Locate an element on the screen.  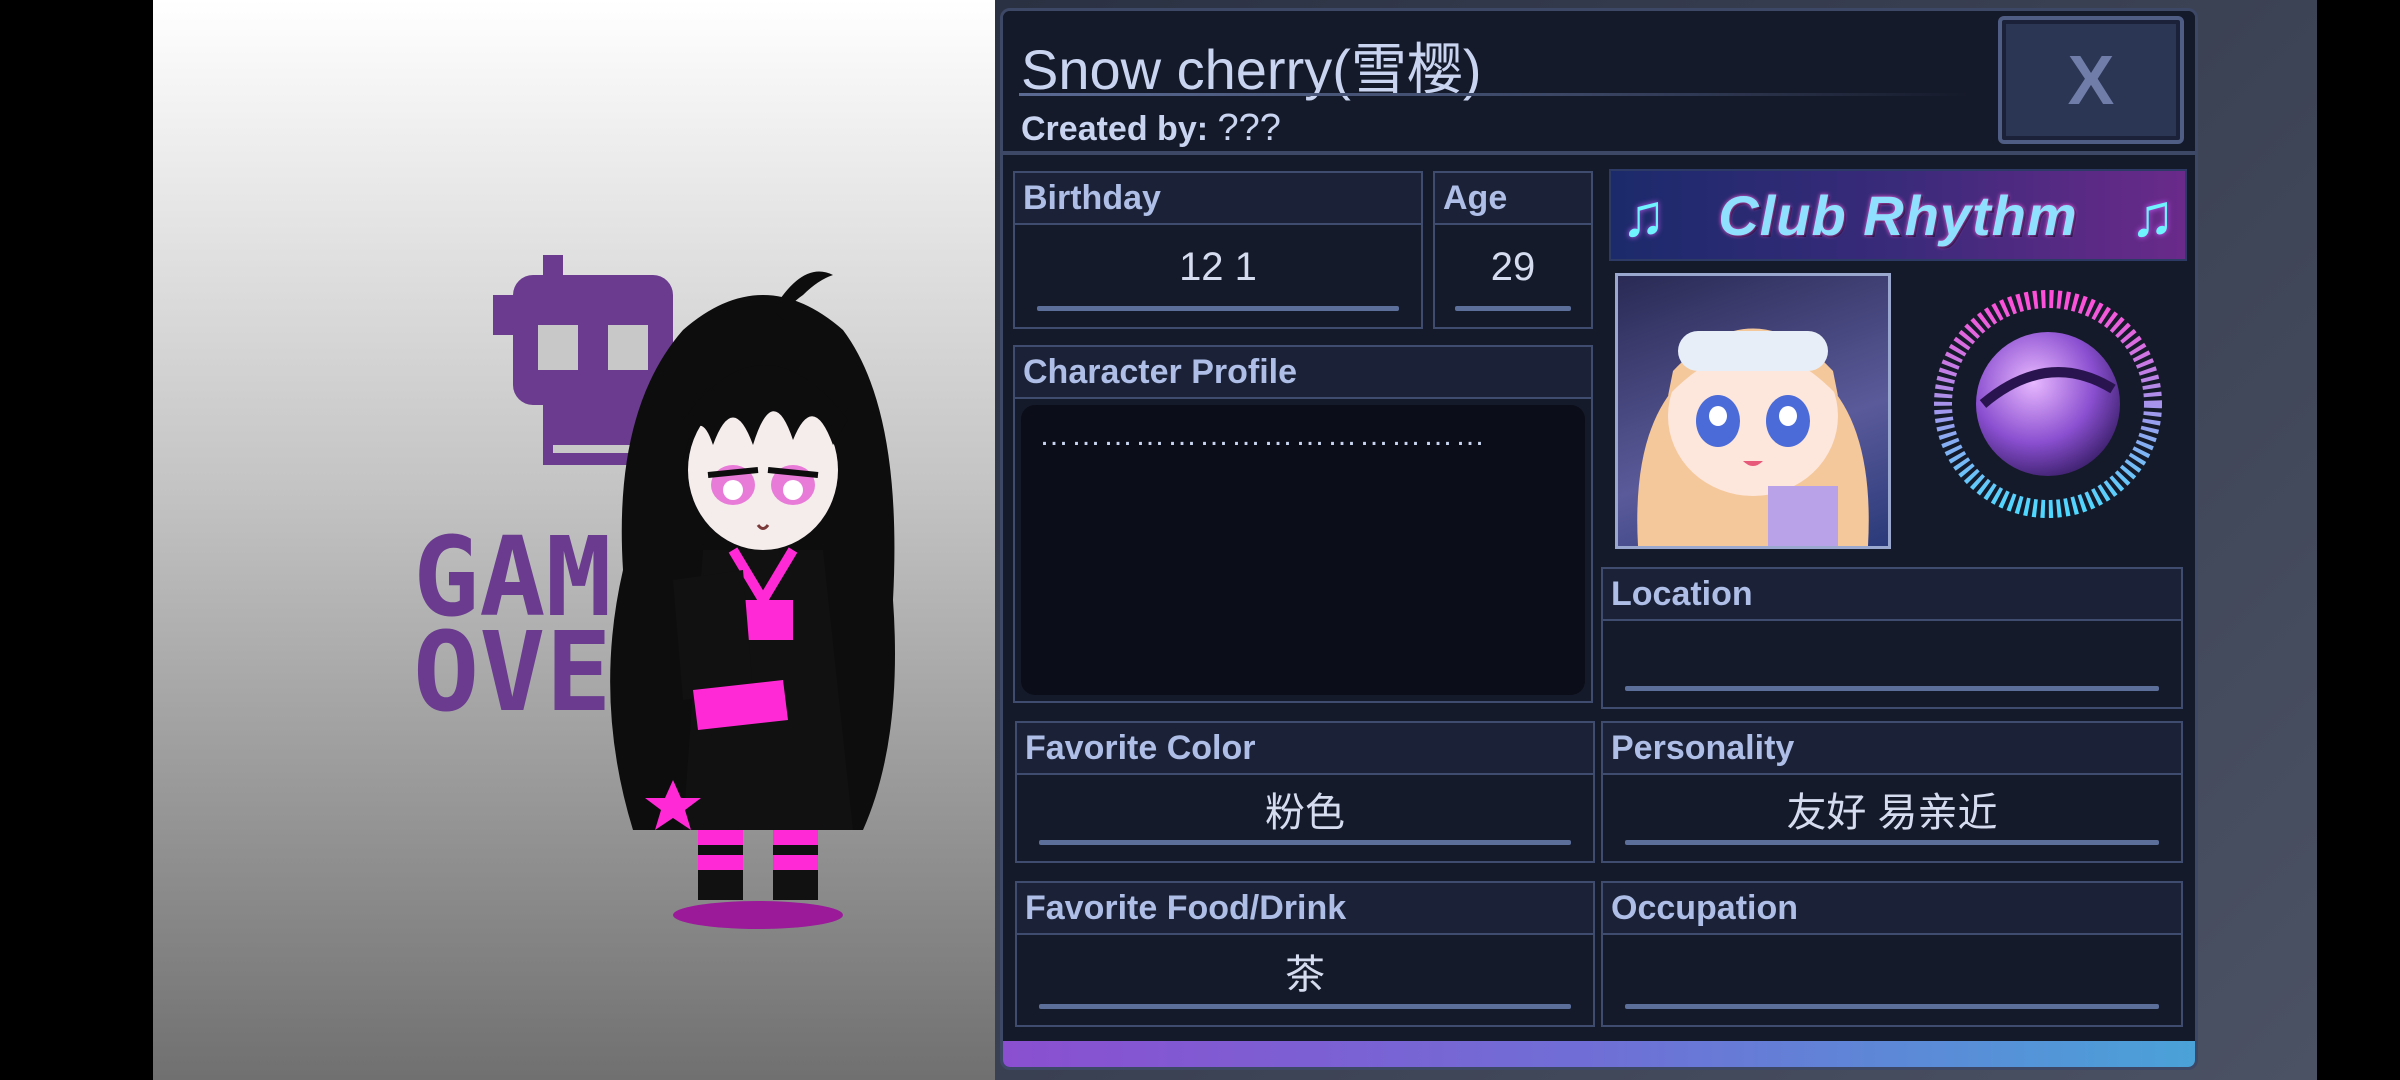
age-label: Age is located at coordinates (1513, 199).